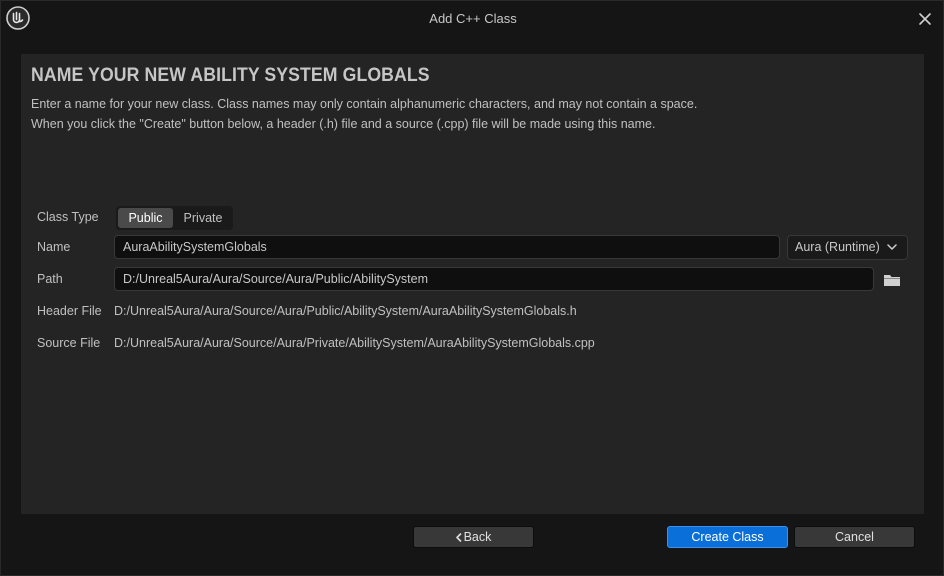  I want to click on class-type-toggle: Public Private, so click(174, 218).